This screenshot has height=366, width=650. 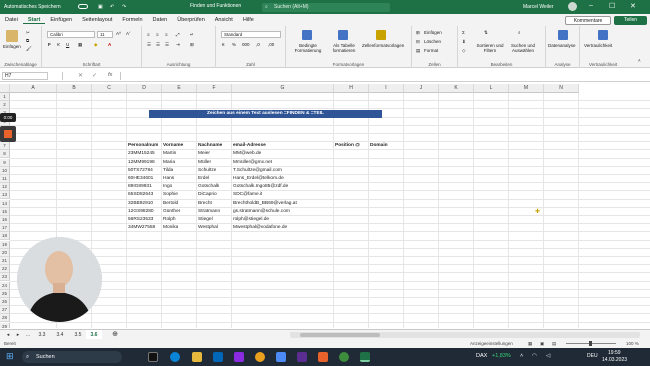 What do you see at coordinates (12, 46) in the screenshot?
I see `paste-button: Einfügen` at bounding box center [12, 46].